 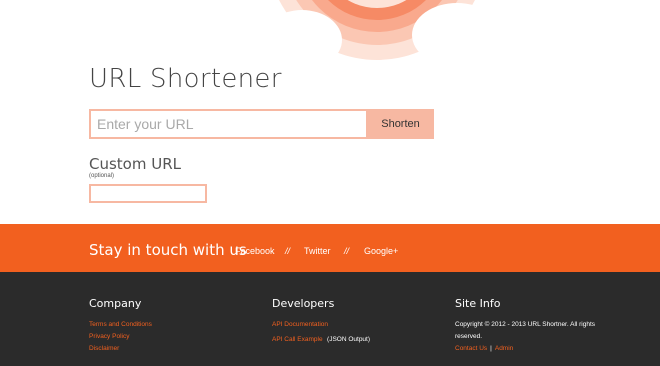 What do you see at coordinates (168, 250) in the screenshot?
I see `social-title: Stay in touch with us` at bounding box center [168, 250].